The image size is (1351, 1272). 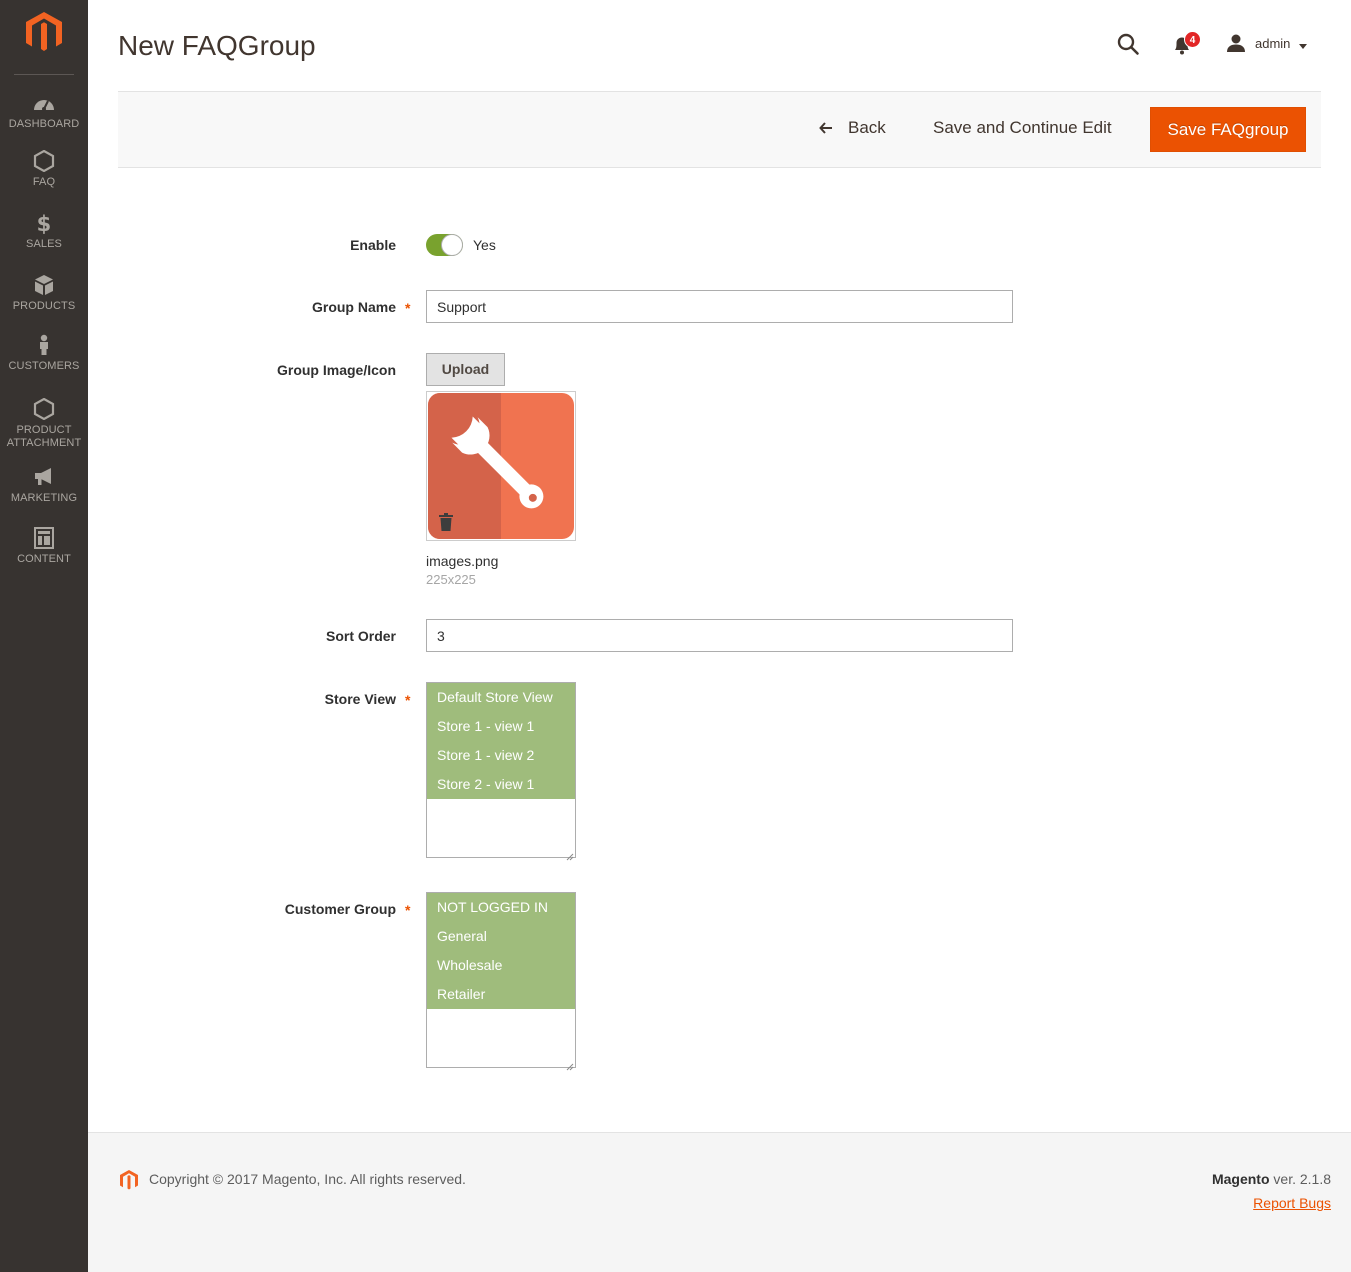 What do you see at coordinates (719, 306) in the screenshot?
I see `group-name-input` at bounding box center [719, 306].